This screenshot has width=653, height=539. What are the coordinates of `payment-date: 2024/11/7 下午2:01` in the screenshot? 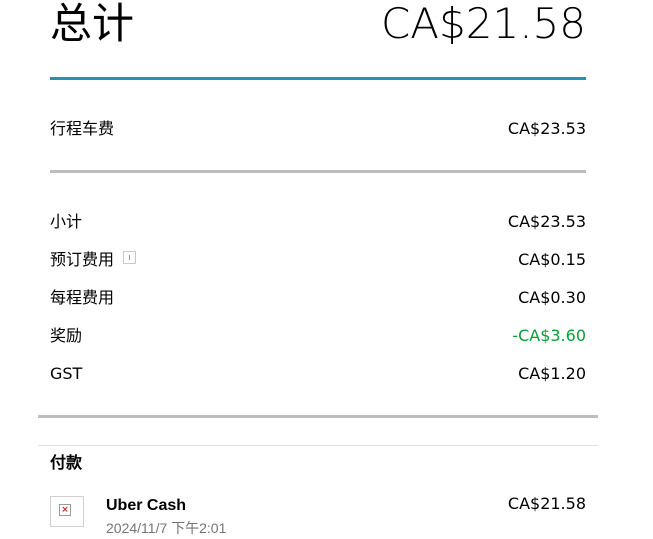 It's located at (166, 528).